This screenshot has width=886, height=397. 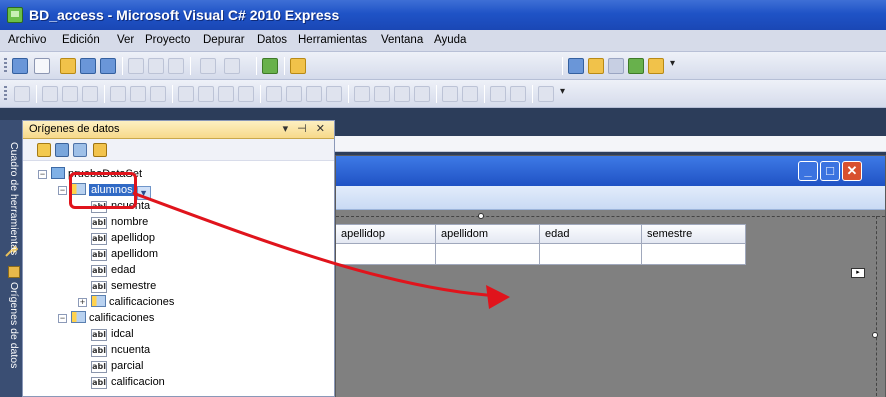 What do you see at coordinates (112, 318) in the screenshot?
I see `tree-node-table-calificaciones: calificaciones` at bounding box center [112, 318].